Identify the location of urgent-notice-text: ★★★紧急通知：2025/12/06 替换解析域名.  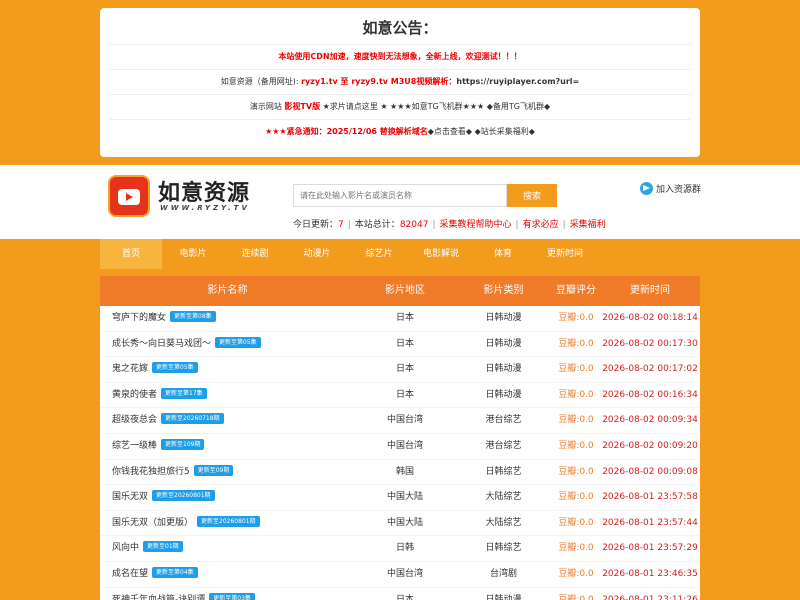
(346, 131).